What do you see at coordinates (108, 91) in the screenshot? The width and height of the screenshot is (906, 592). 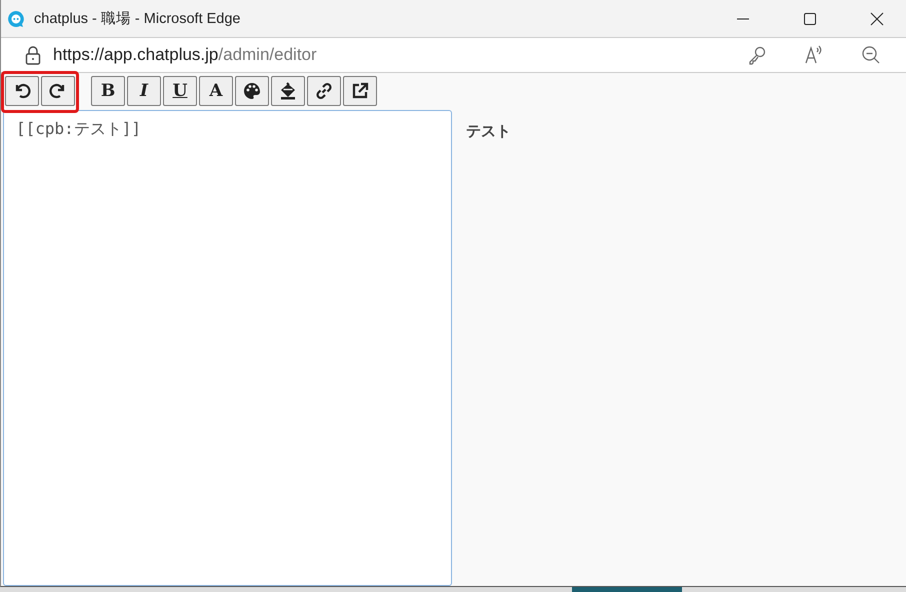 I see `bold-button: B` at bounding box center [108, 91].